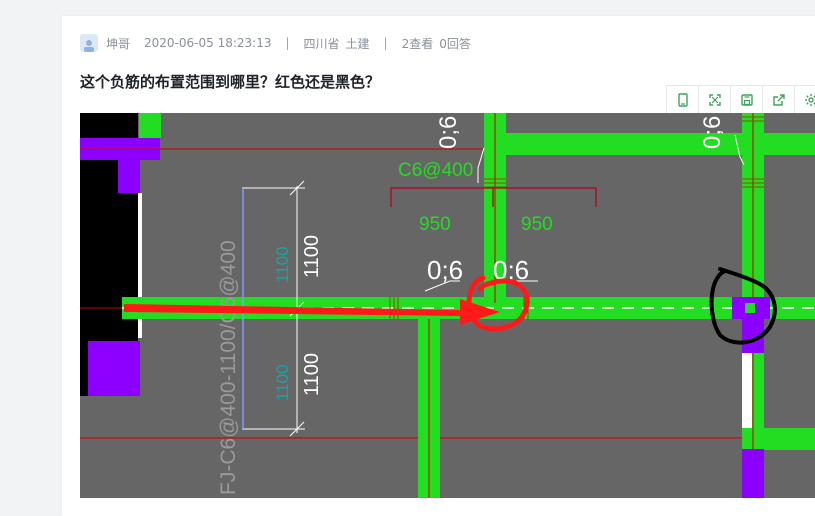  Describe the element at coordinates (129, 176) in the screenshot. I see `column-purple-stub` at that location.